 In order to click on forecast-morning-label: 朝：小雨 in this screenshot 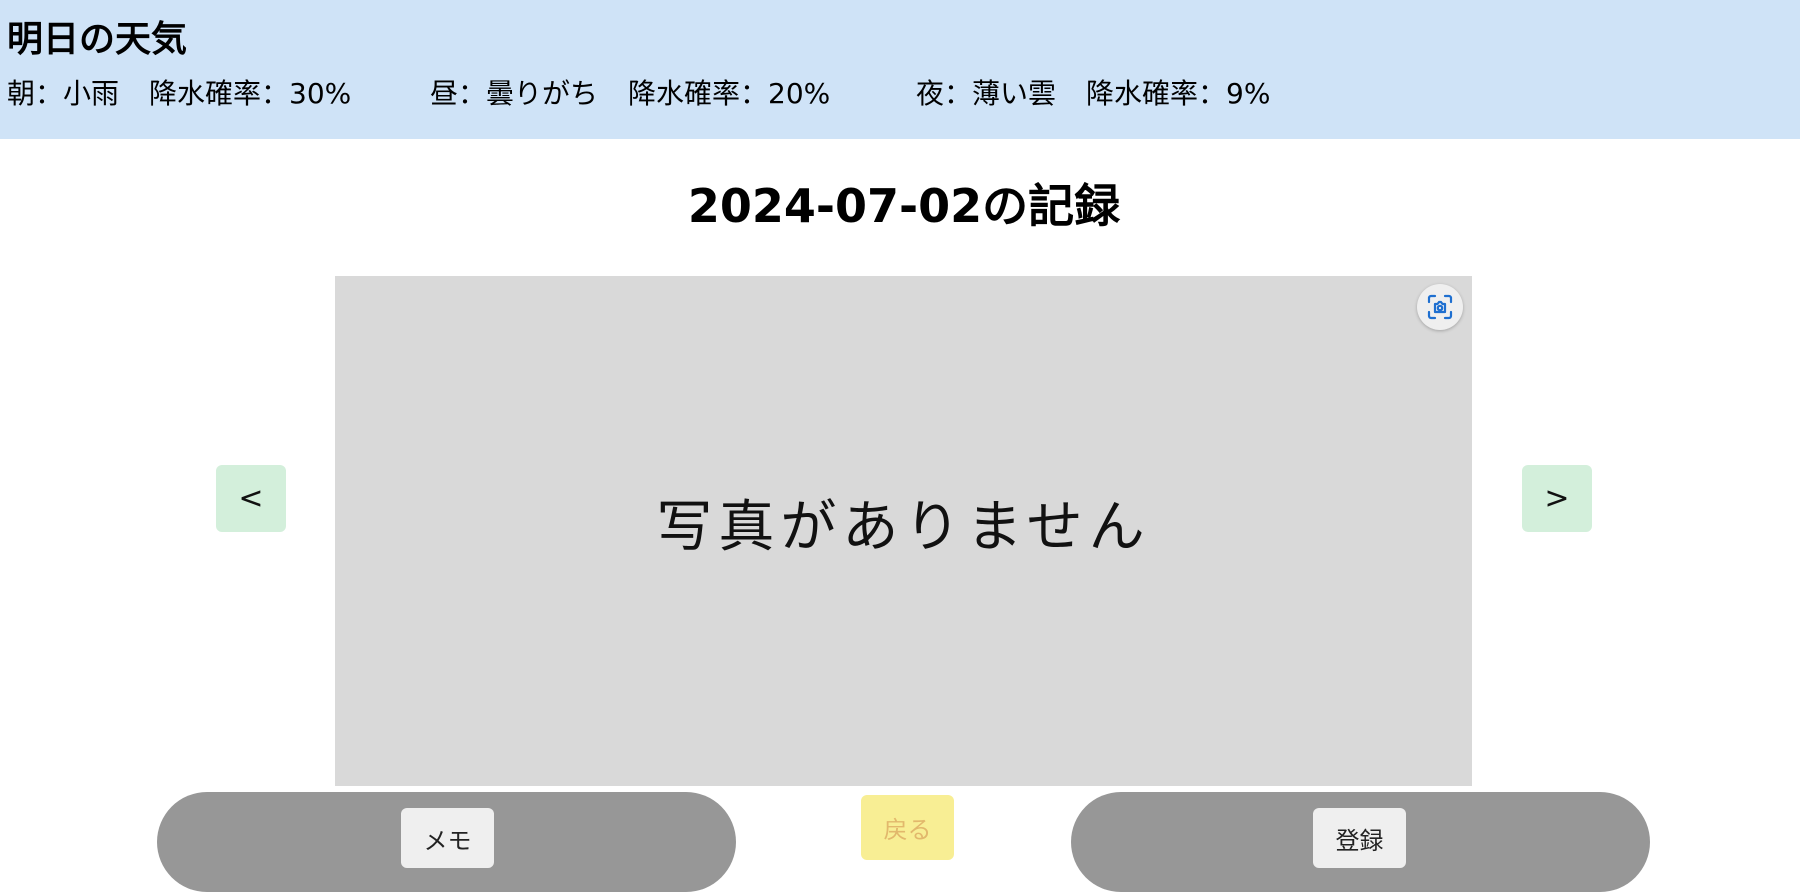, I will do `click(63, 93)`.